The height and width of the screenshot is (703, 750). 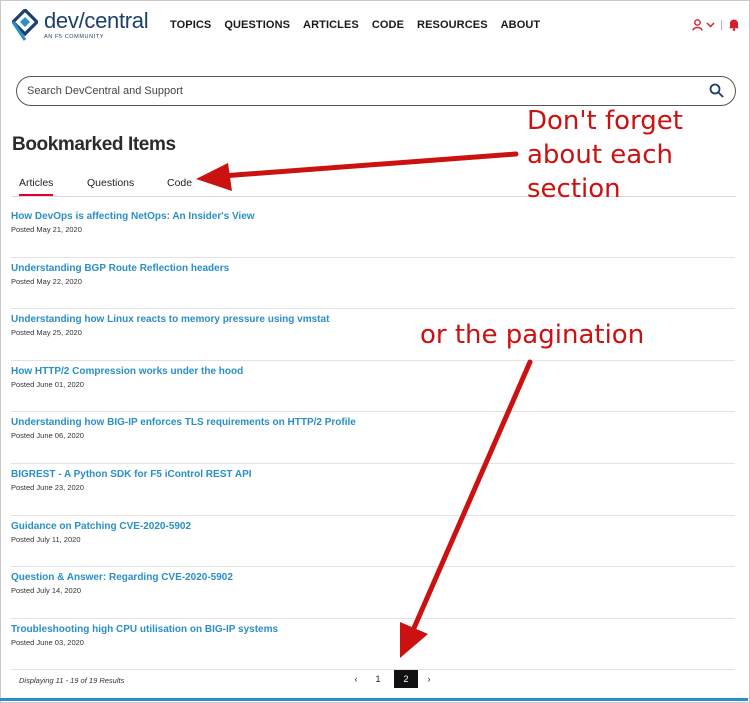 I want to click on tab-articles: Articles, so click(x=36, y=186).